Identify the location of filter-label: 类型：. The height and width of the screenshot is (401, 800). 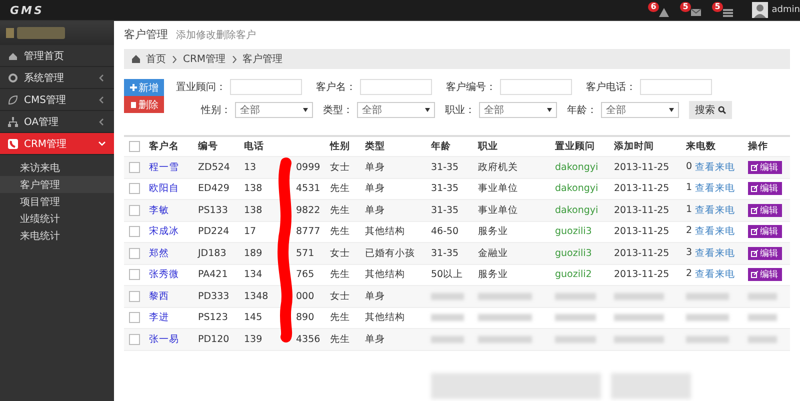
(338, 110).